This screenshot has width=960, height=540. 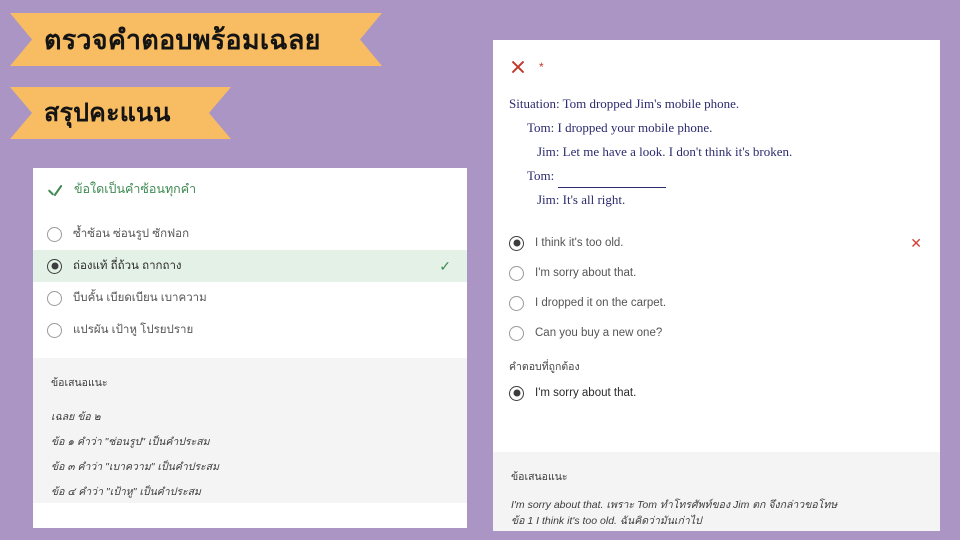 What do you see at coordinates (544, 367) in the screenshot?
I see `correct-answer-label: คำตอบที่ถูกต้อง` at bounding box center [544, 367].